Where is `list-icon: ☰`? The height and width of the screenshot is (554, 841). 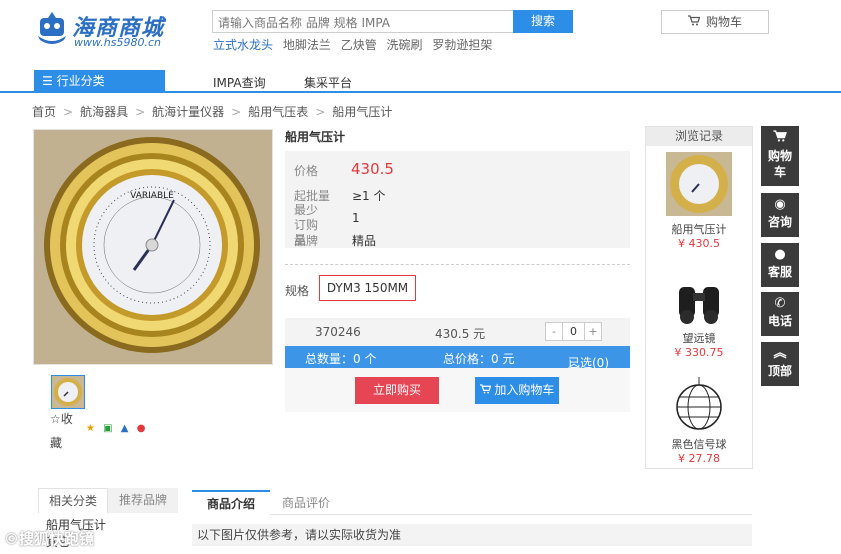
list-icon: ☰ is located at coordinates (49, 81).